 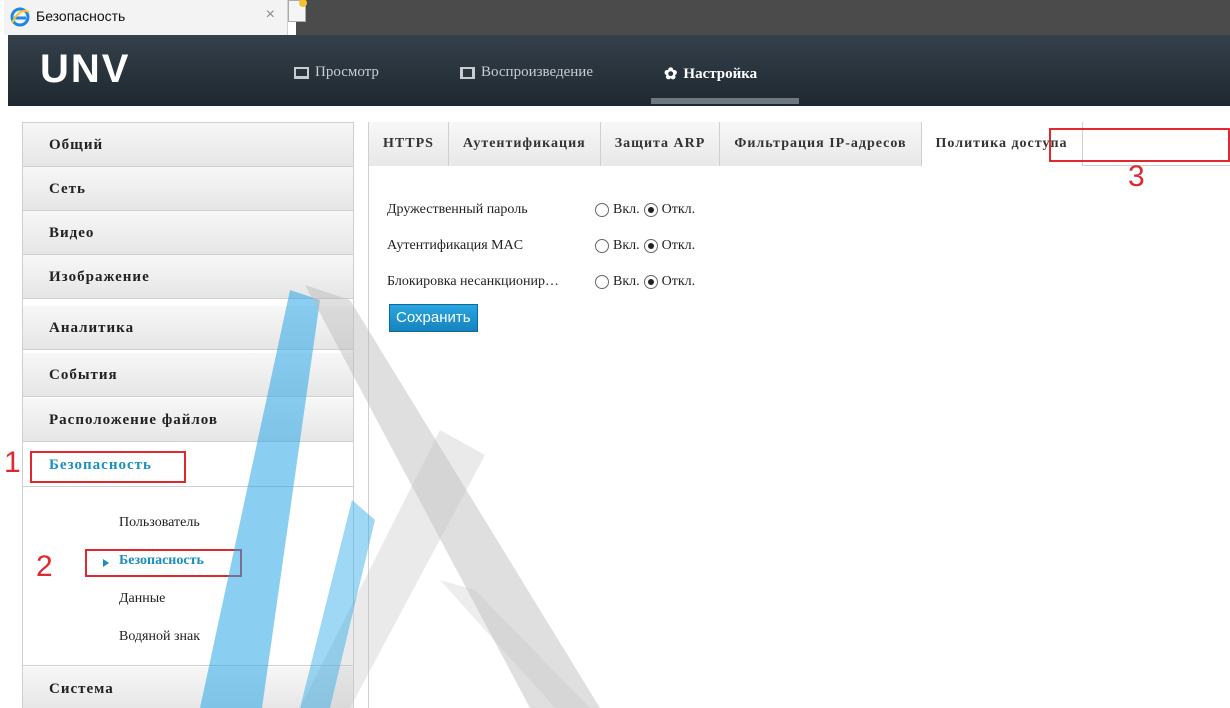 I want to click on sidebar-item-general: Общий, so click(x=188, y=145).